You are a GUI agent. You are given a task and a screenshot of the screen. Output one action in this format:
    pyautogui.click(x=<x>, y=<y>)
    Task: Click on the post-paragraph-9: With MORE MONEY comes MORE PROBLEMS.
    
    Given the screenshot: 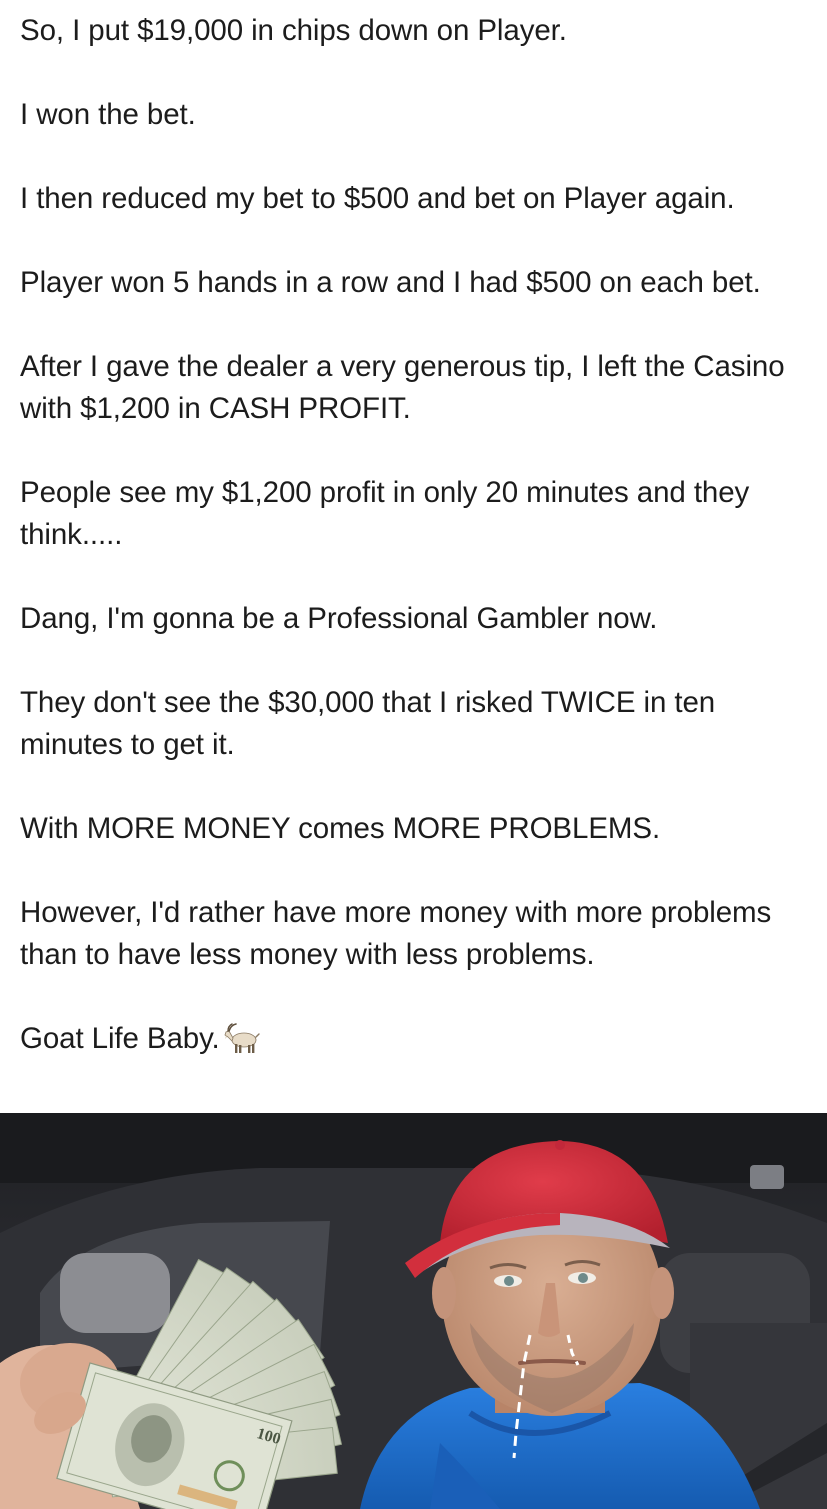 What is the action you would take?
    pyautogui.click(x=340, y=828)
    